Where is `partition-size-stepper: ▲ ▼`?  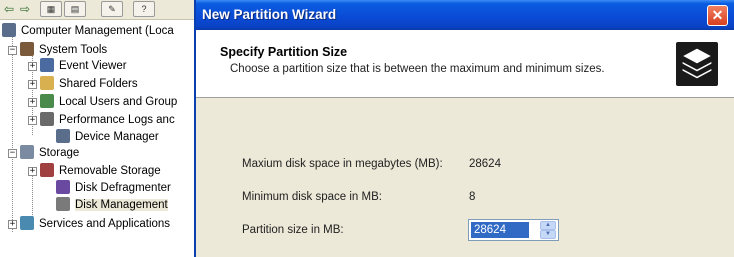
partition-size-stepper: ▲ ▼ is located at coordinates (513, 230).